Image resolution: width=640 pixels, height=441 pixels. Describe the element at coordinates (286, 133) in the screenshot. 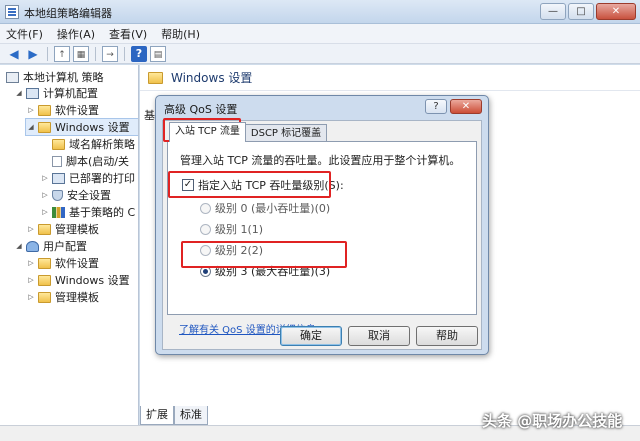

I see `tab-dscp-override: DSCP 标记覆盖` at that location.